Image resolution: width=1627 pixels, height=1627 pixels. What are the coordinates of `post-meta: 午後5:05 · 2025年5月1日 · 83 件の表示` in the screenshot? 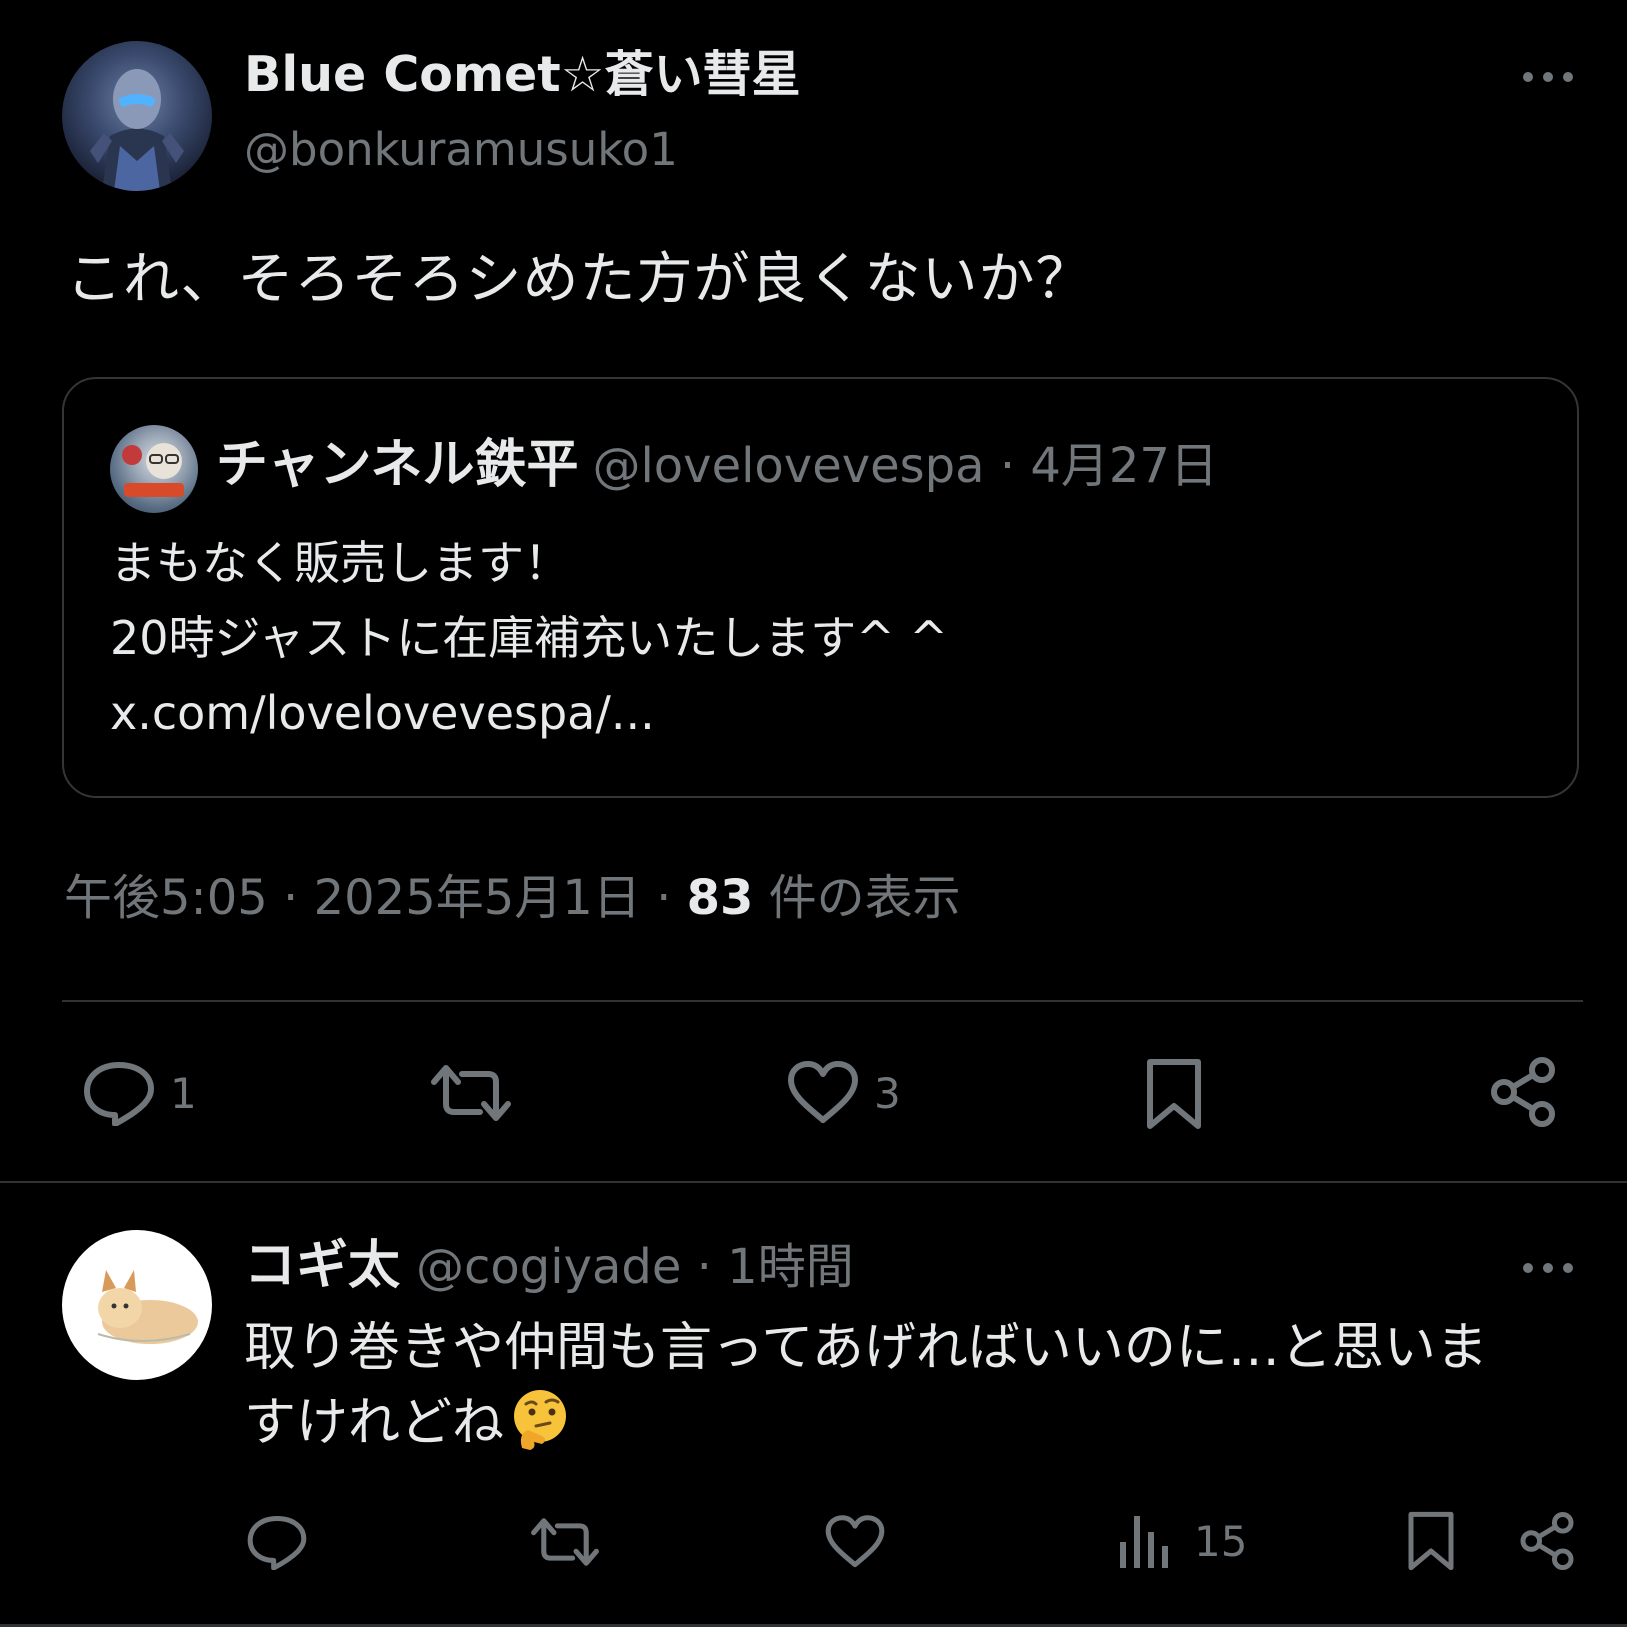 It's located at (512, 898).